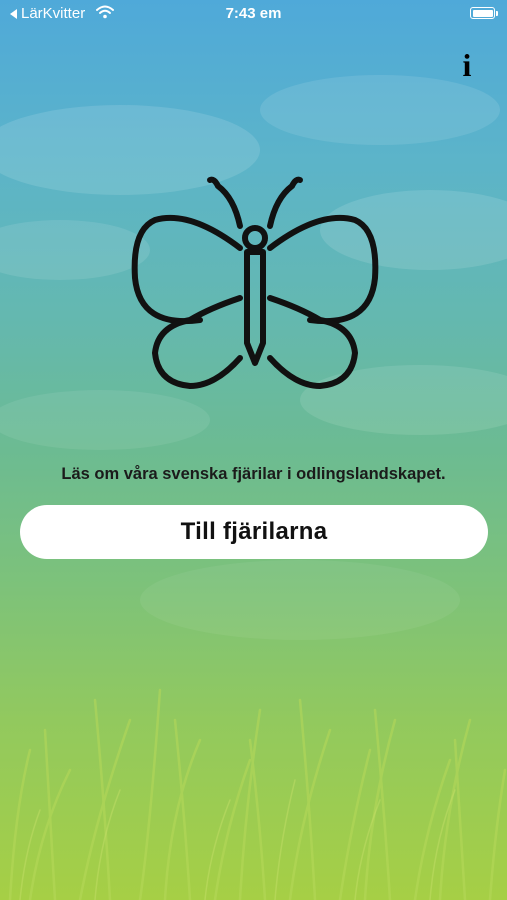 This screenshot has width=507, height=900. What do you see at coordinates (484, 13) in the screenshot?
I see `battery-icon` at bounding box center [484, 13].